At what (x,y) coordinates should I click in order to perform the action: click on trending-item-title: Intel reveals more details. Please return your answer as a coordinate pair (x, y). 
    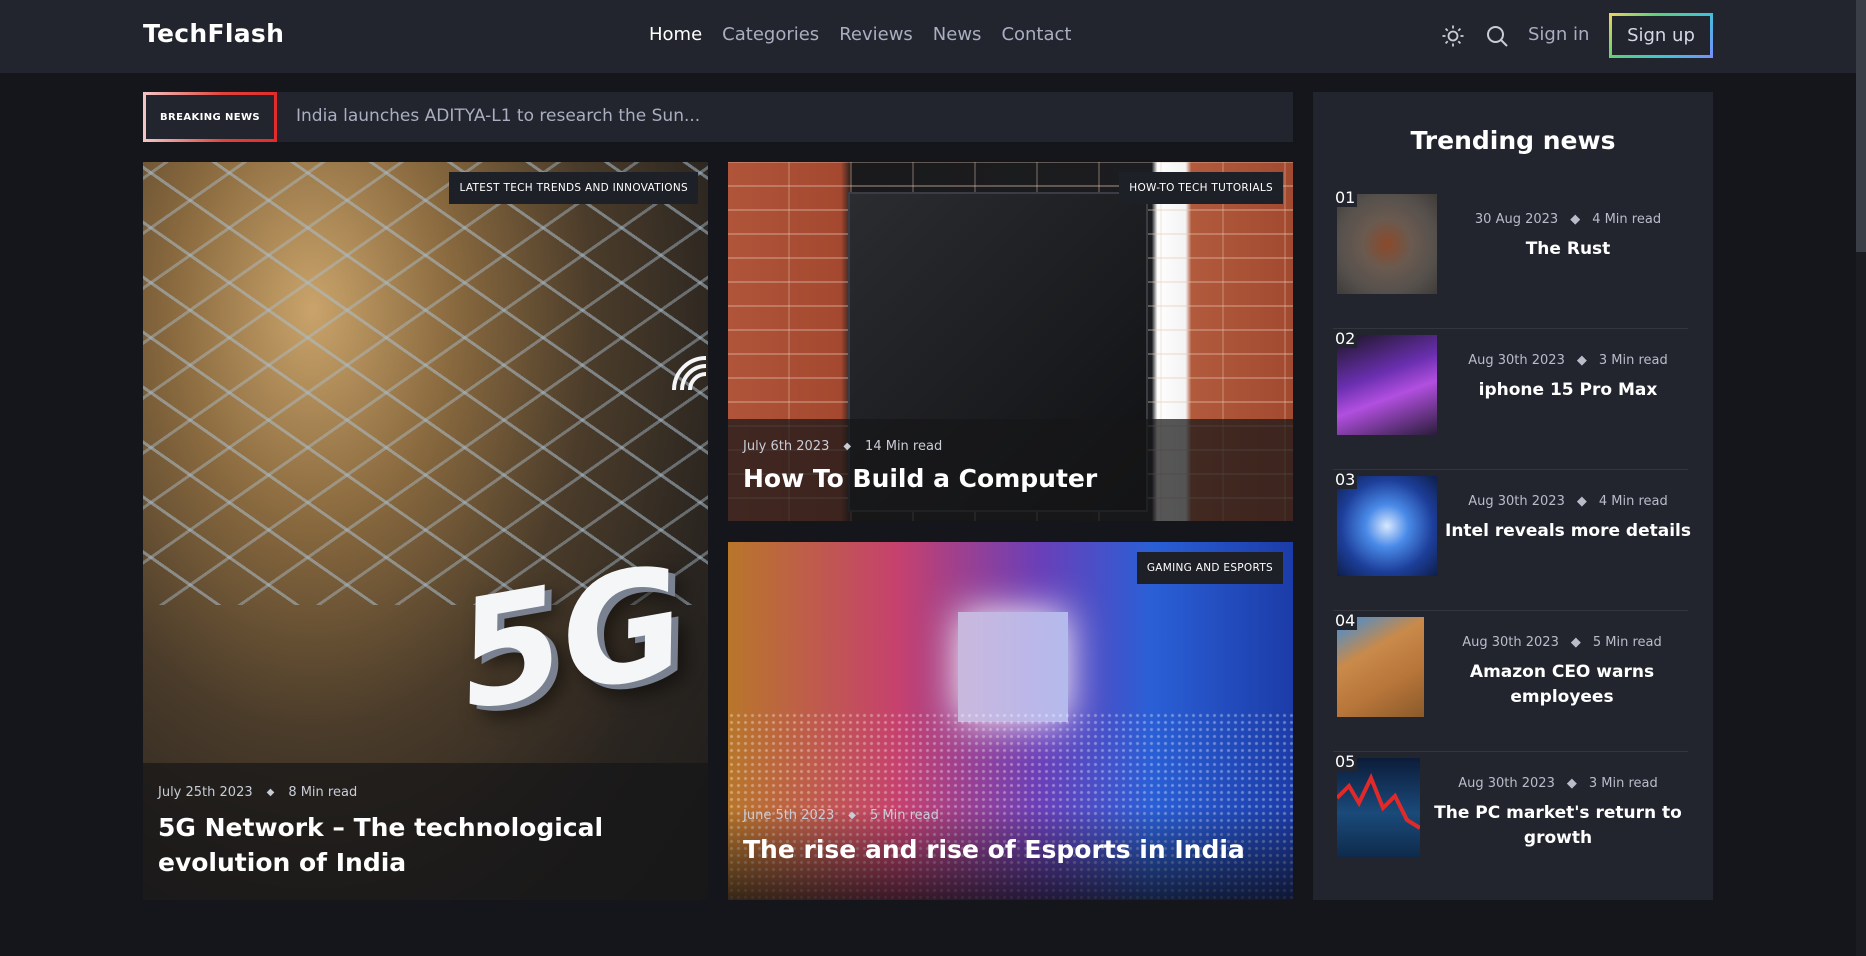
    Looking at the image, I should click on (1568, 531).